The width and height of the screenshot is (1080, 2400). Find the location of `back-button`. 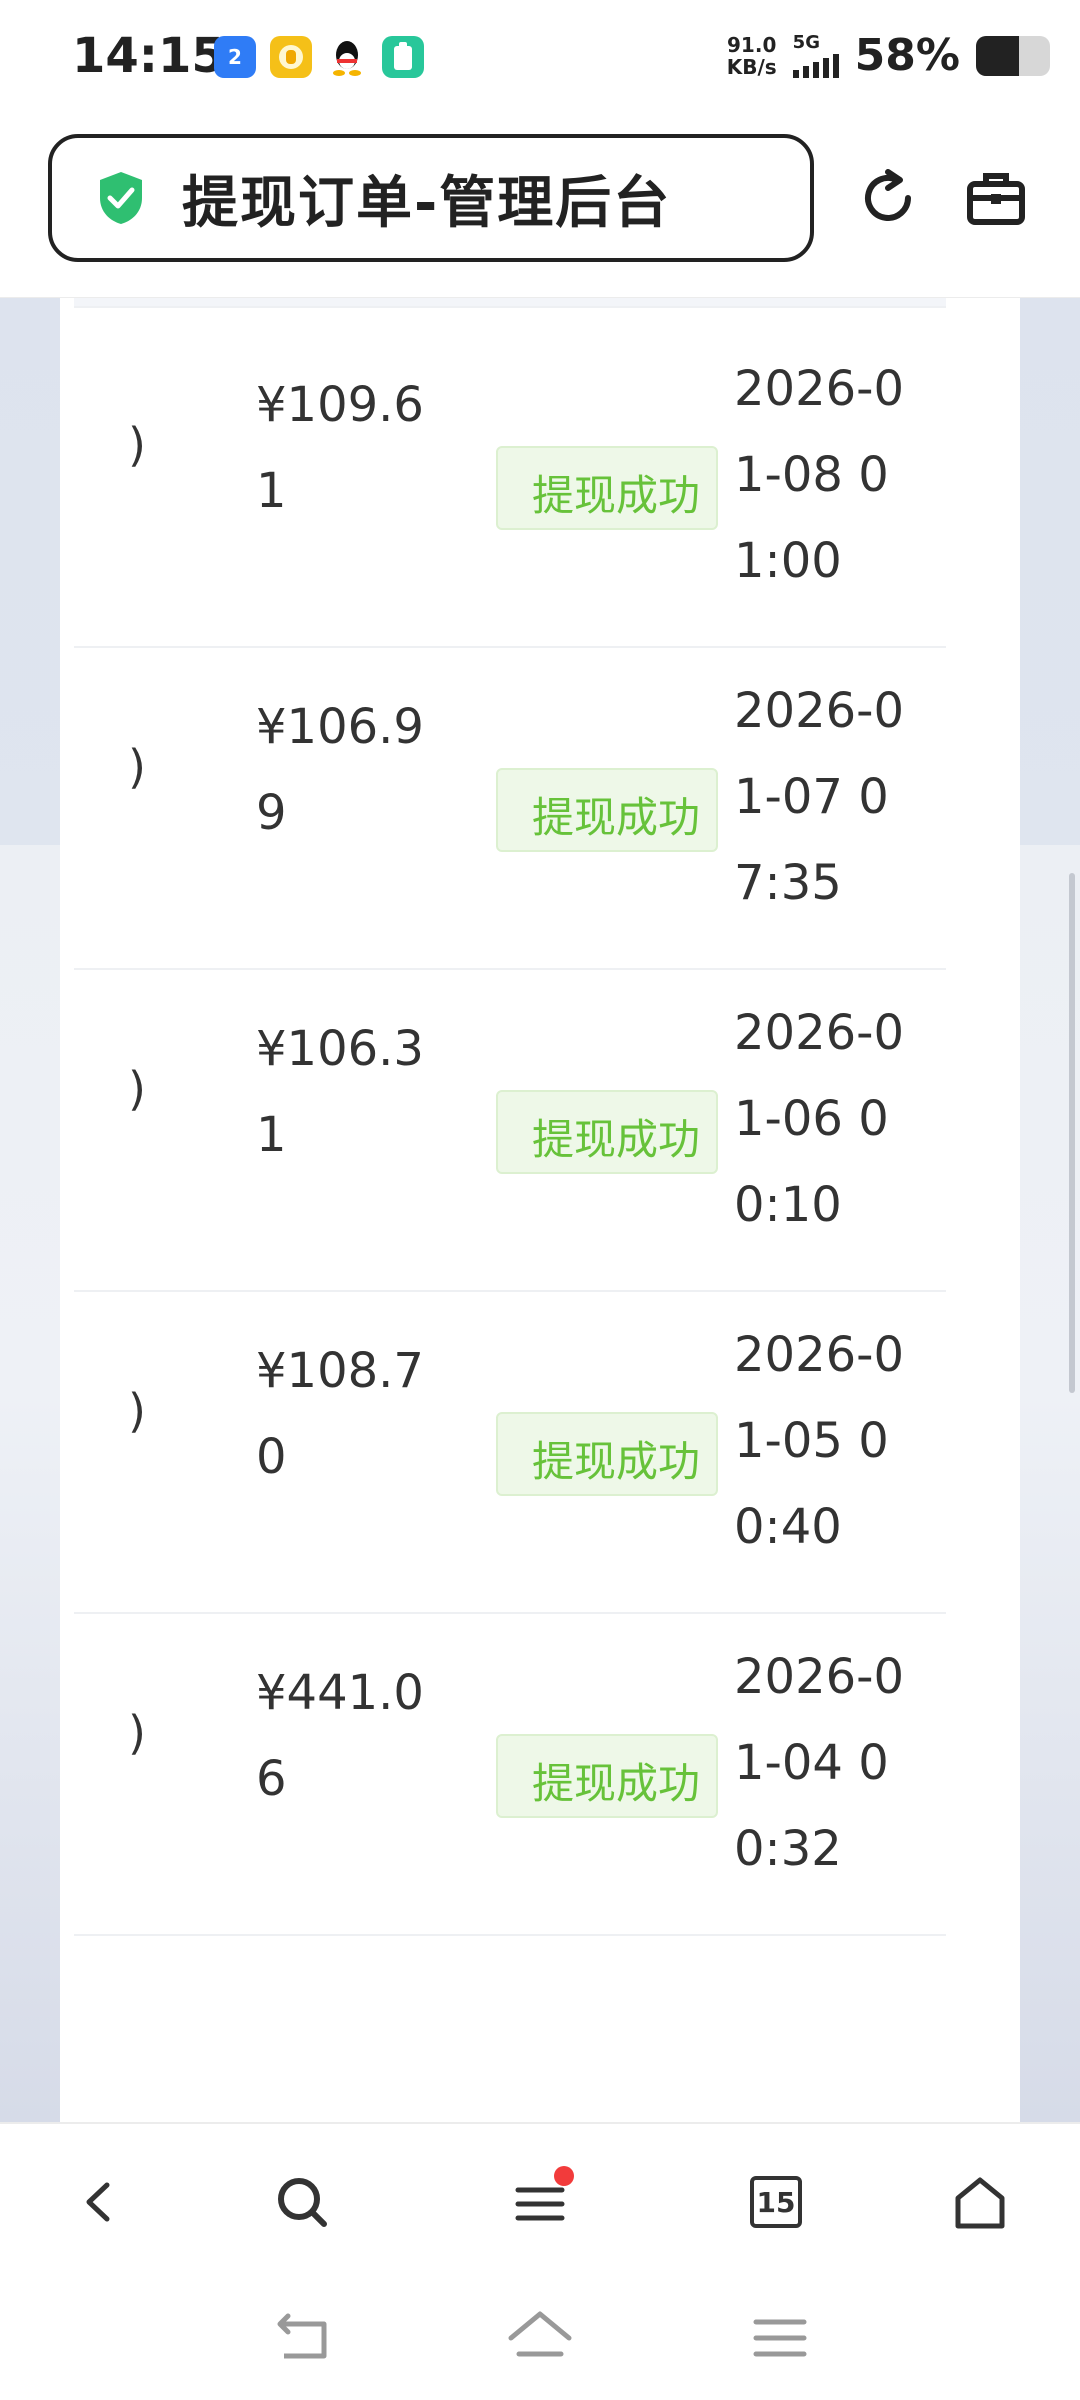

back-button is located at coordinates (100, 2202).